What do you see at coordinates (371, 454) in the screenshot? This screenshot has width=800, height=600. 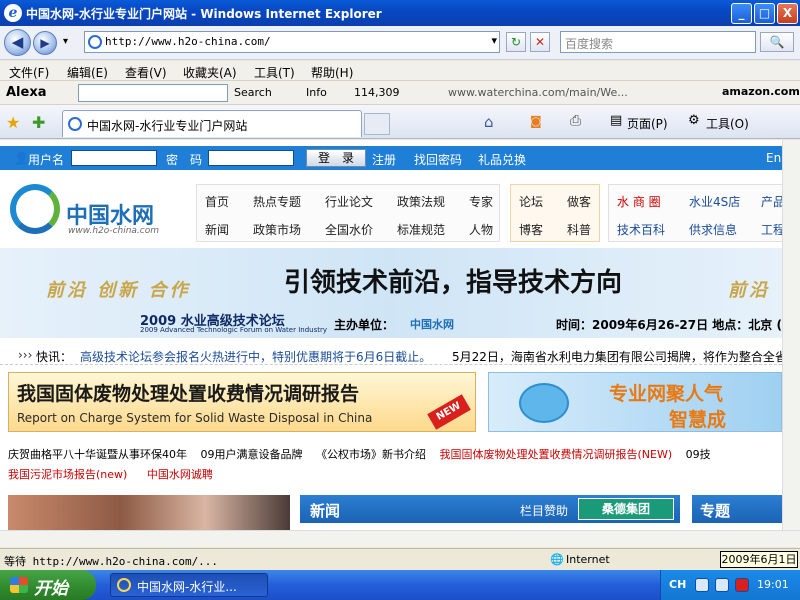 I see `link-item: 《公权市场》新书介绍` at bounding box center [371, 454].